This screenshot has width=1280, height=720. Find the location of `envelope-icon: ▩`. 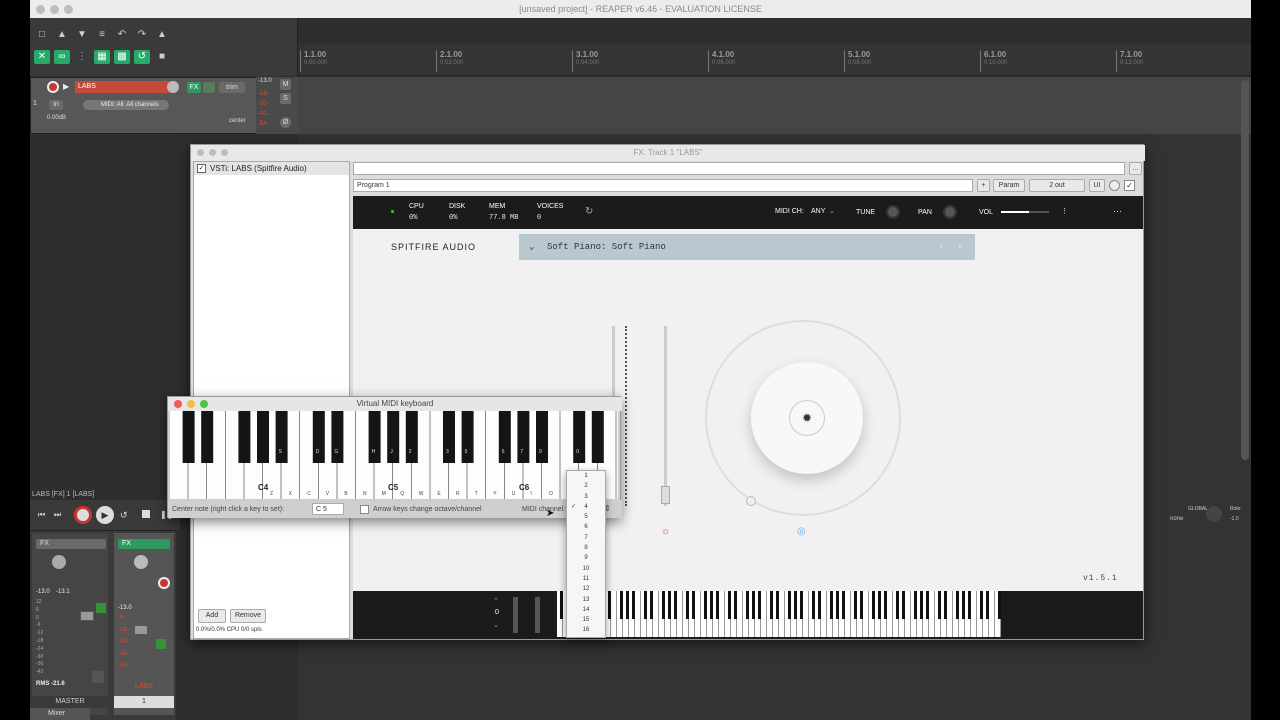

envelope-icon: ▩ is located at coordinates (122, 57).